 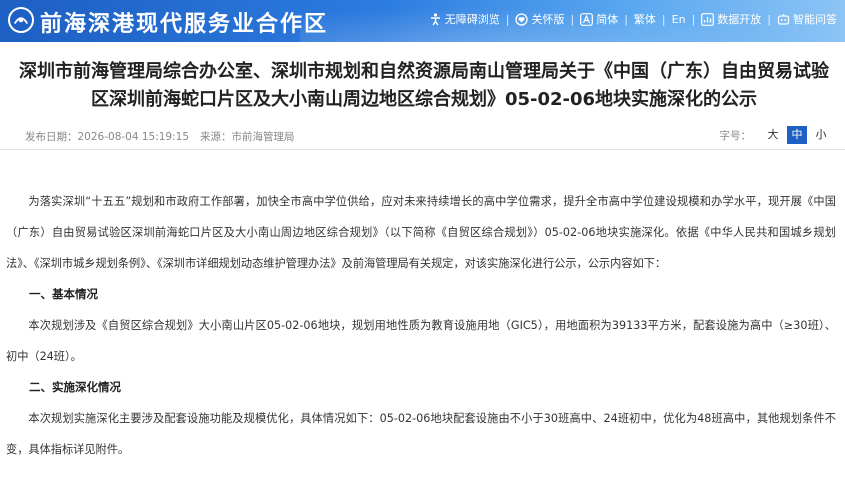 I want to click on article-source: 来源：市前海管理局, so click(x=247, y=137).